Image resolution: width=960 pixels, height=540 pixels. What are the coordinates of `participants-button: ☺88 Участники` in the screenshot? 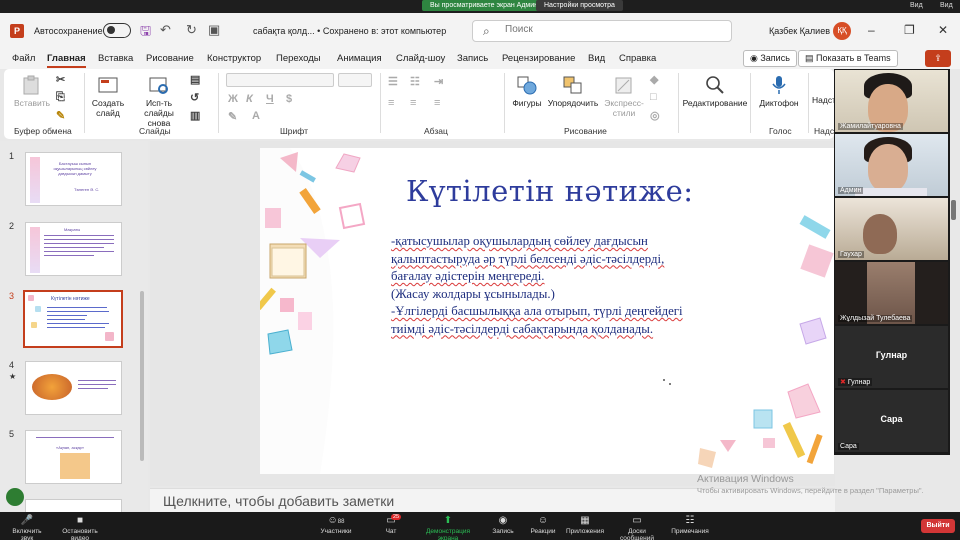 It's located at (336, 525).